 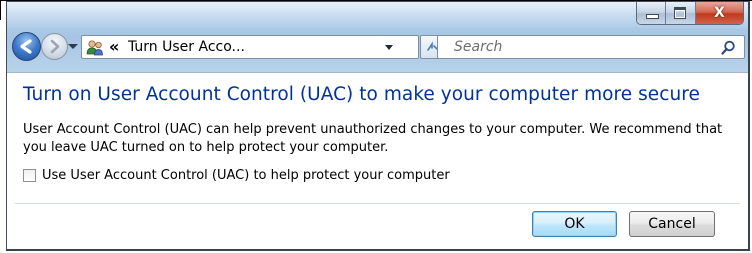 I want to click on user-accounts-icon, so click(x=94, y=48).